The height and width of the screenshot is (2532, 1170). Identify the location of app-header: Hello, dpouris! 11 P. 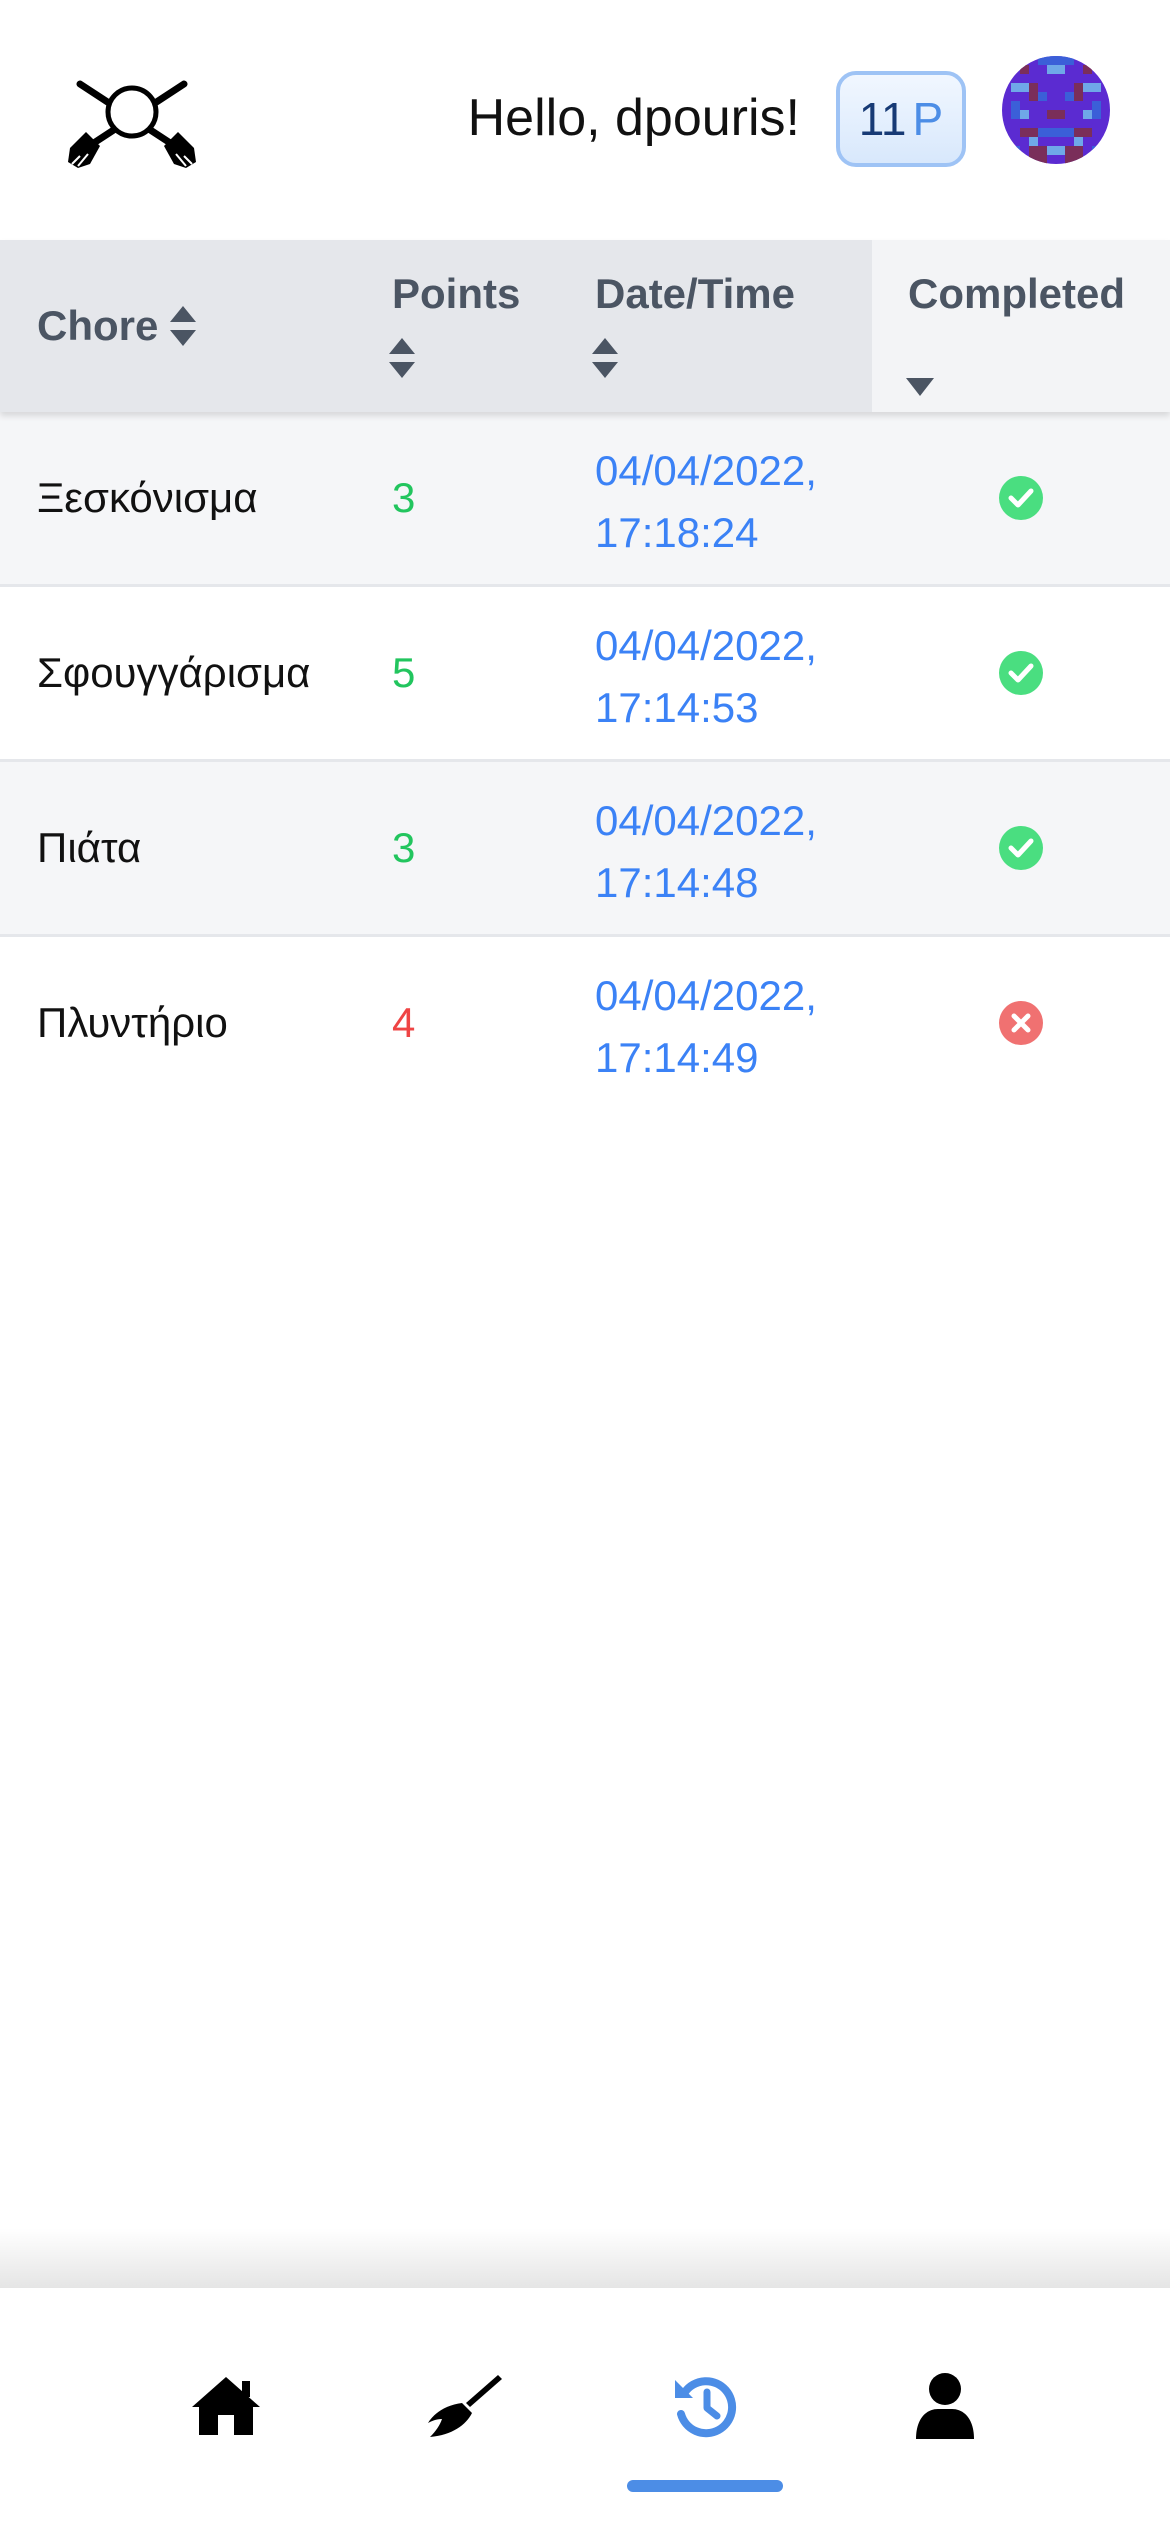
(585, 120).